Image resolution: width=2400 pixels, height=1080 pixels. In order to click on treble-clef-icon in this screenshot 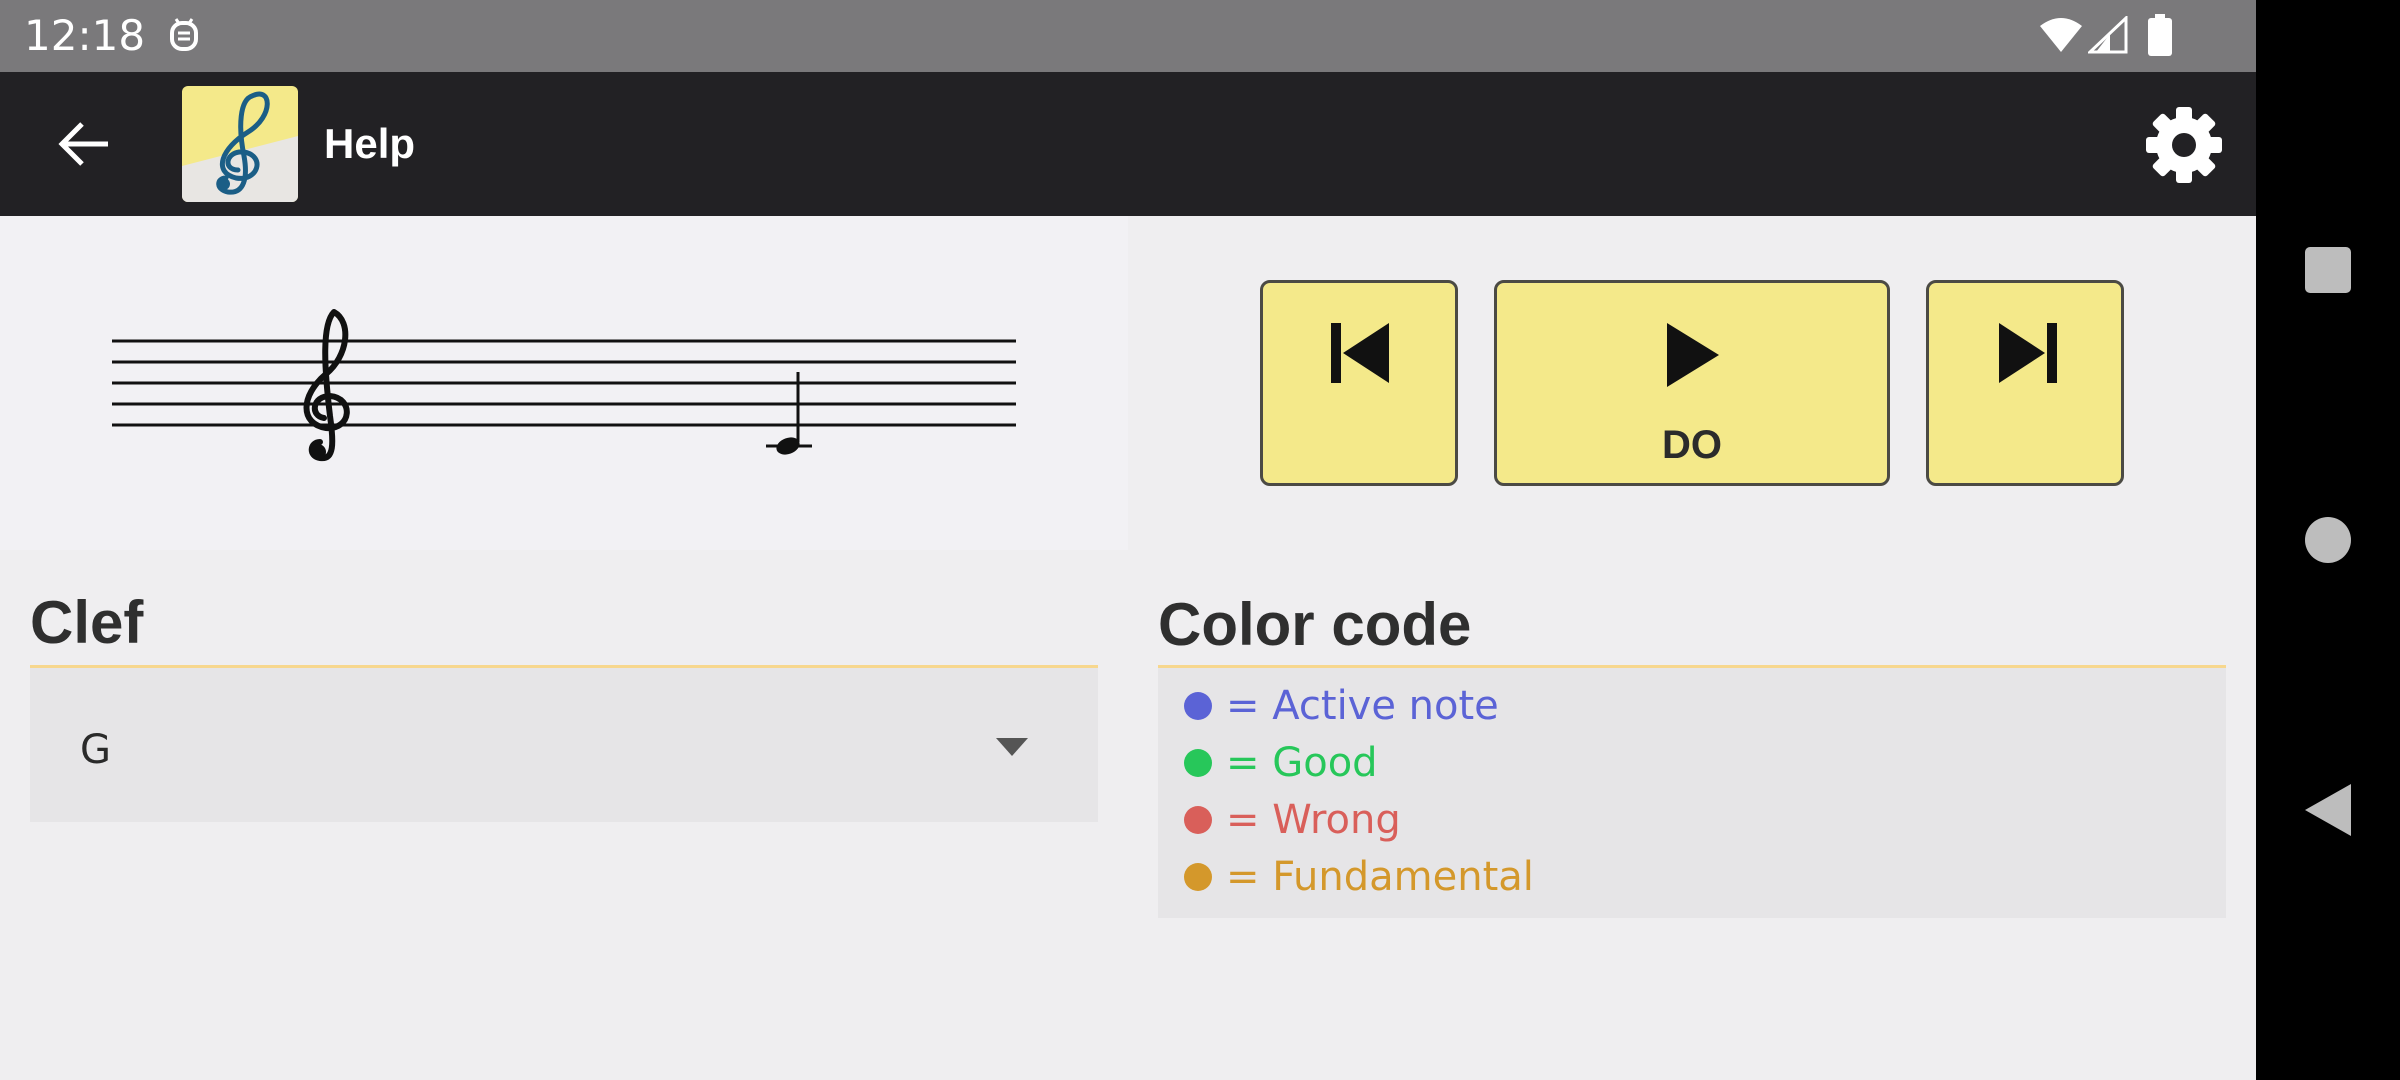, I will do `click(326, 385)`.